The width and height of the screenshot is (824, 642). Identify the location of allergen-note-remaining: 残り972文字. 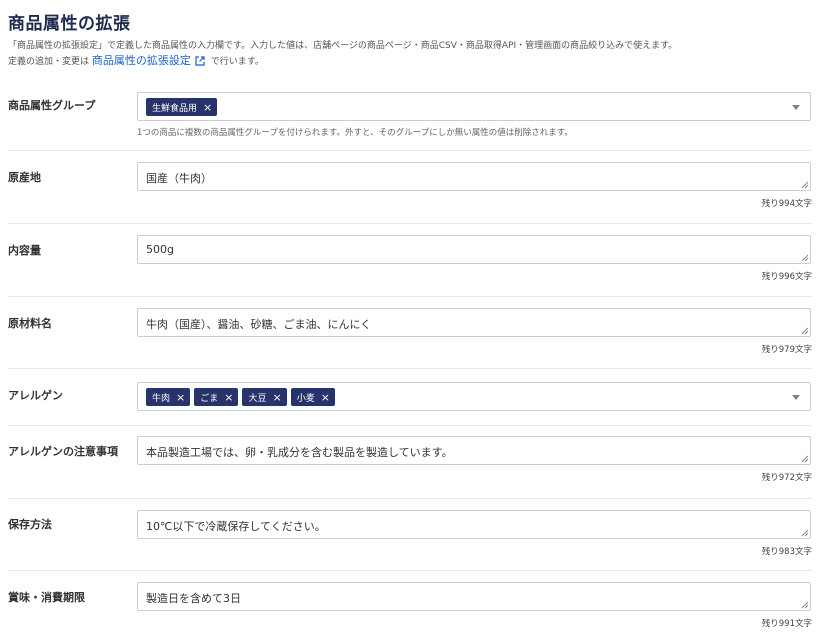
(786, 478).